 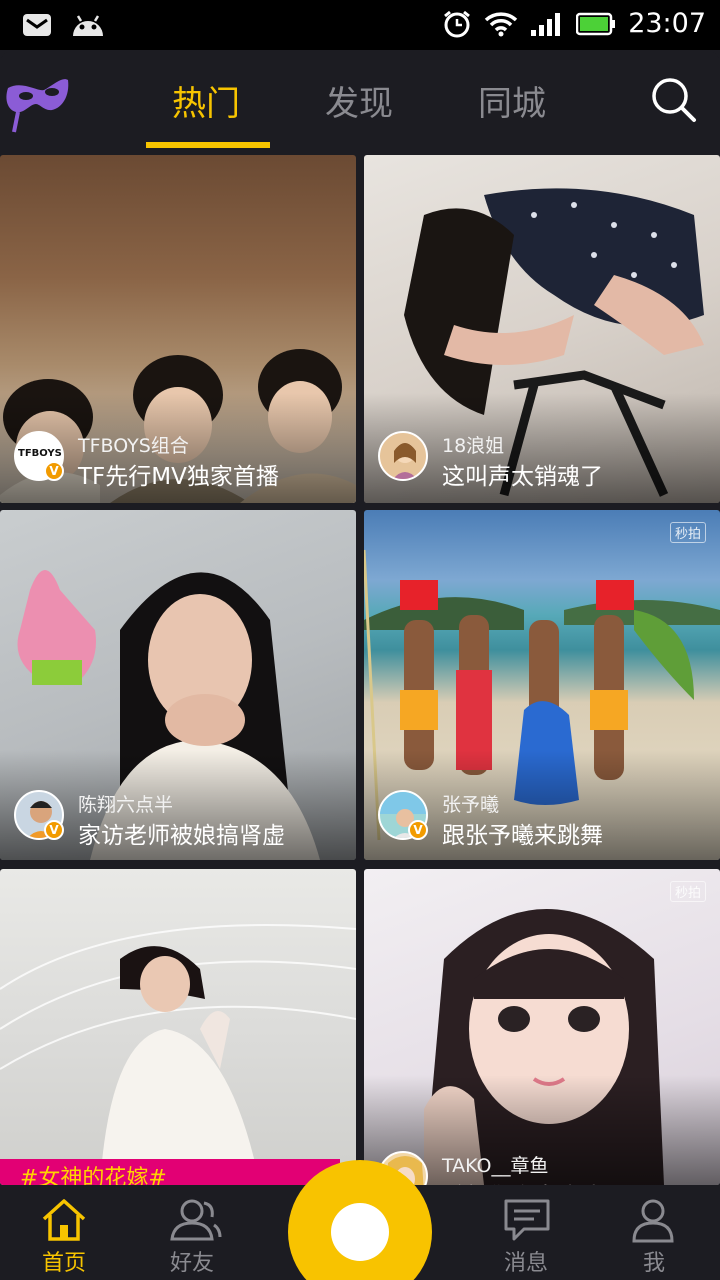 What do you see at coordinates (403, 456) in the screenshot?
I see `avatar` at bounding box center [403, 456].